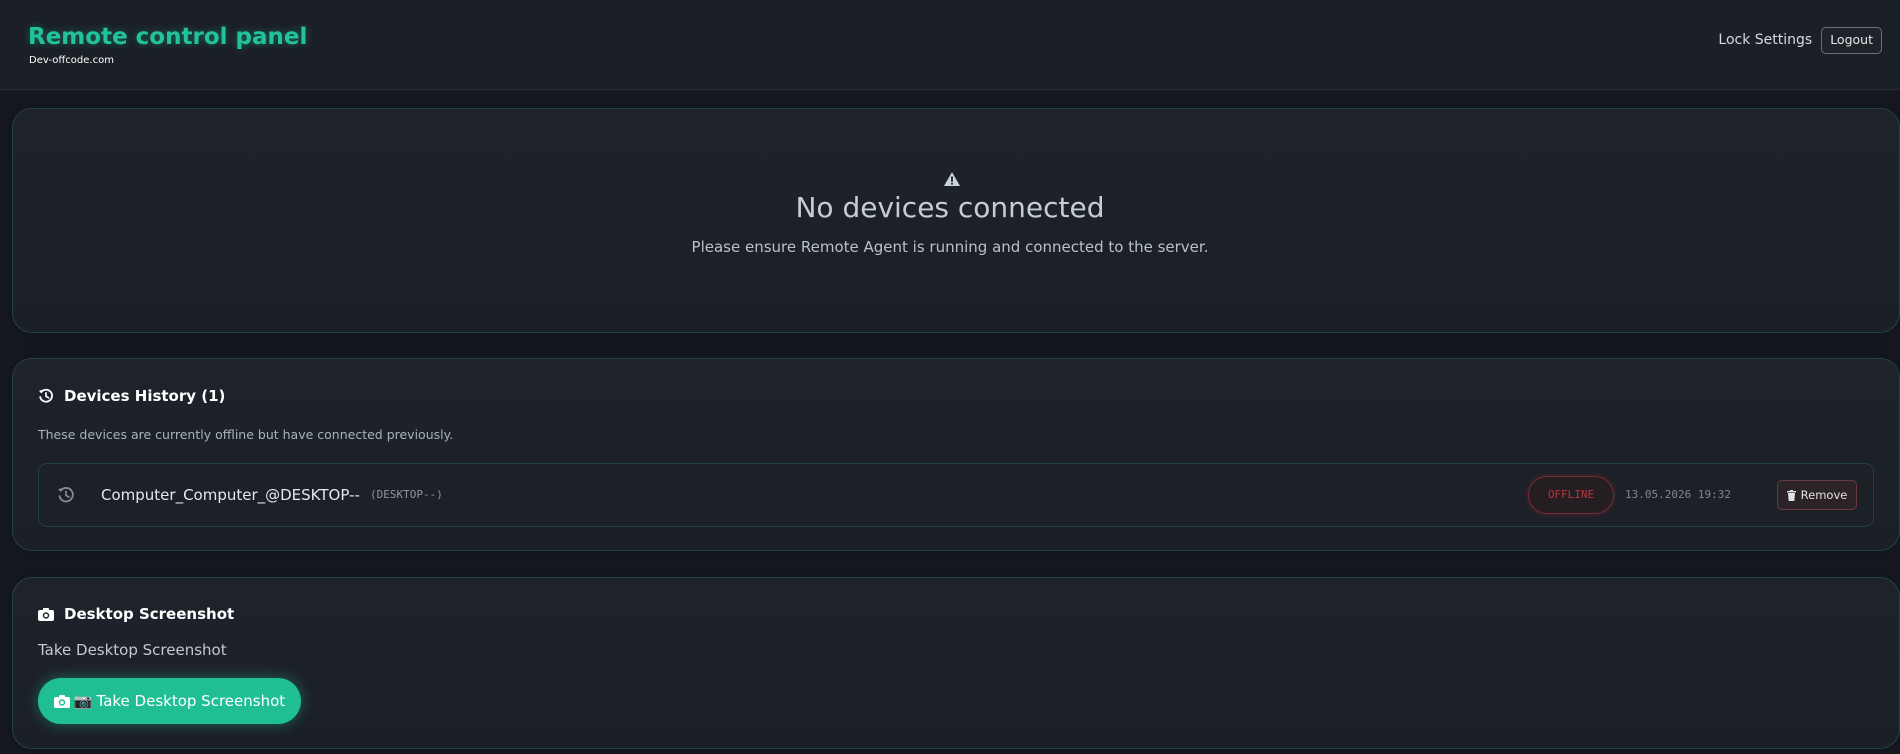 This screenshot has width=1900, height=754. I want to click on desktop-screenshot-heading: Desktop Screenshot, so click(136, 614).